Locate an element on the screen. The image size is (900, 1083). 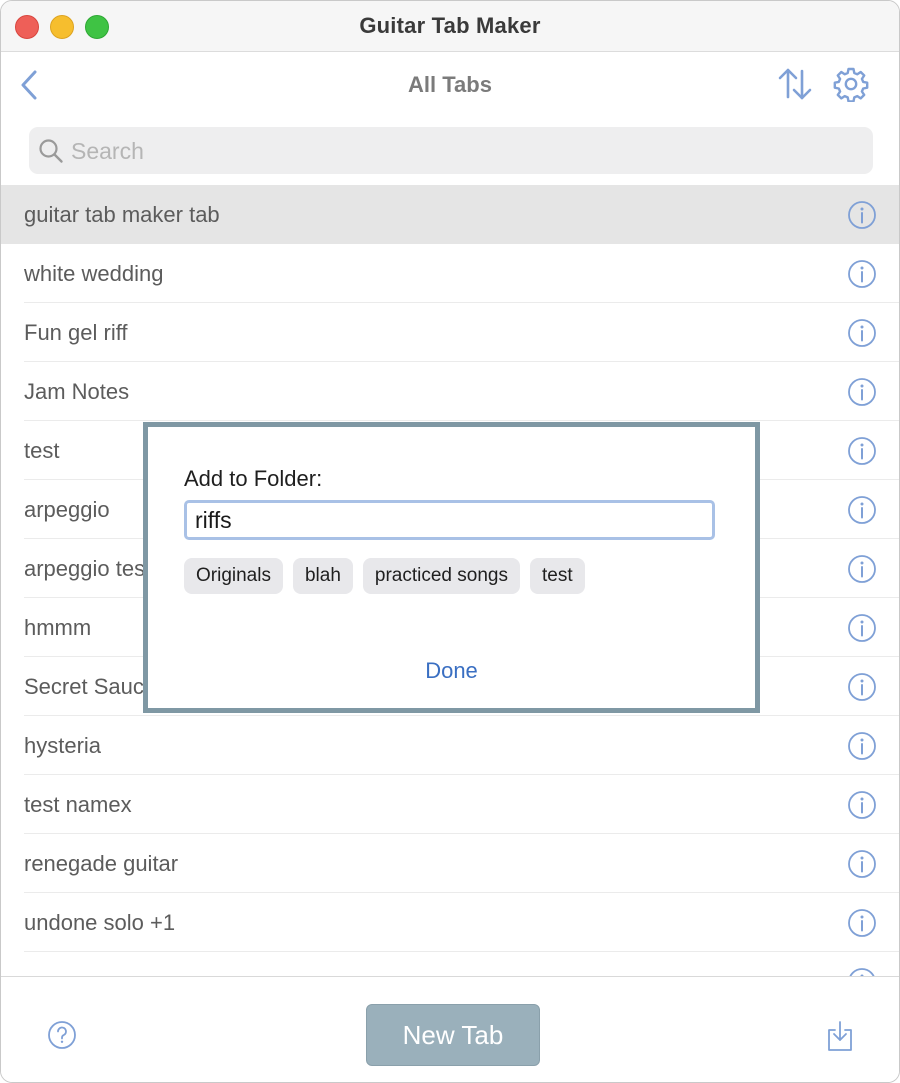
folder-chip: Originals is located at coordinates (233, 576).